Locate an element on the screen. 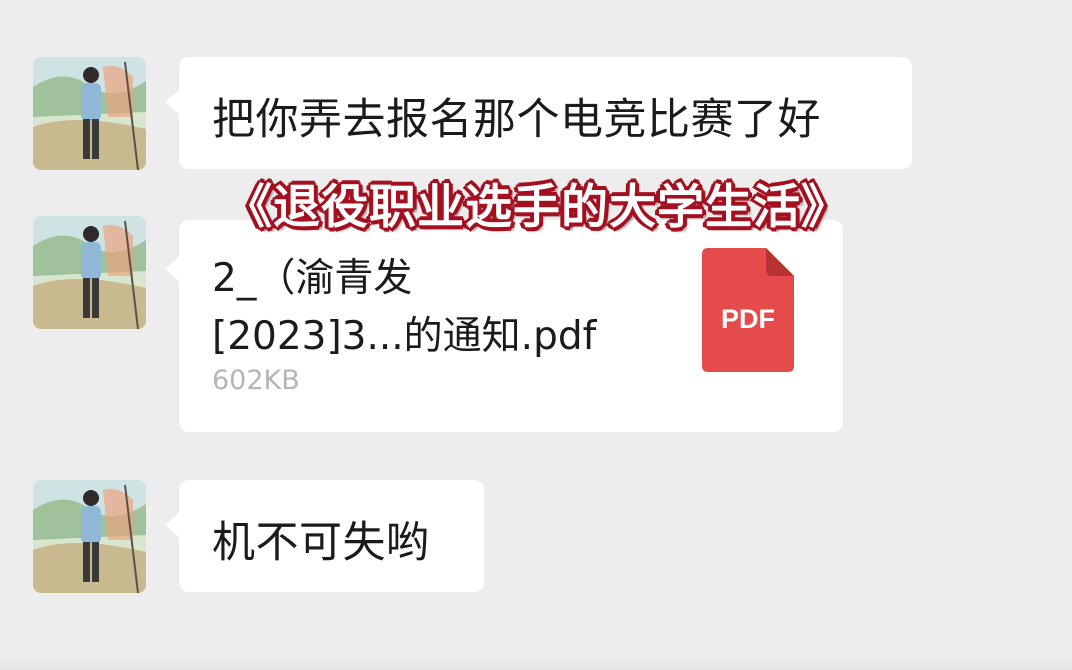  message-bubble: 机不可失哟 is located at coordinates (324, 536).